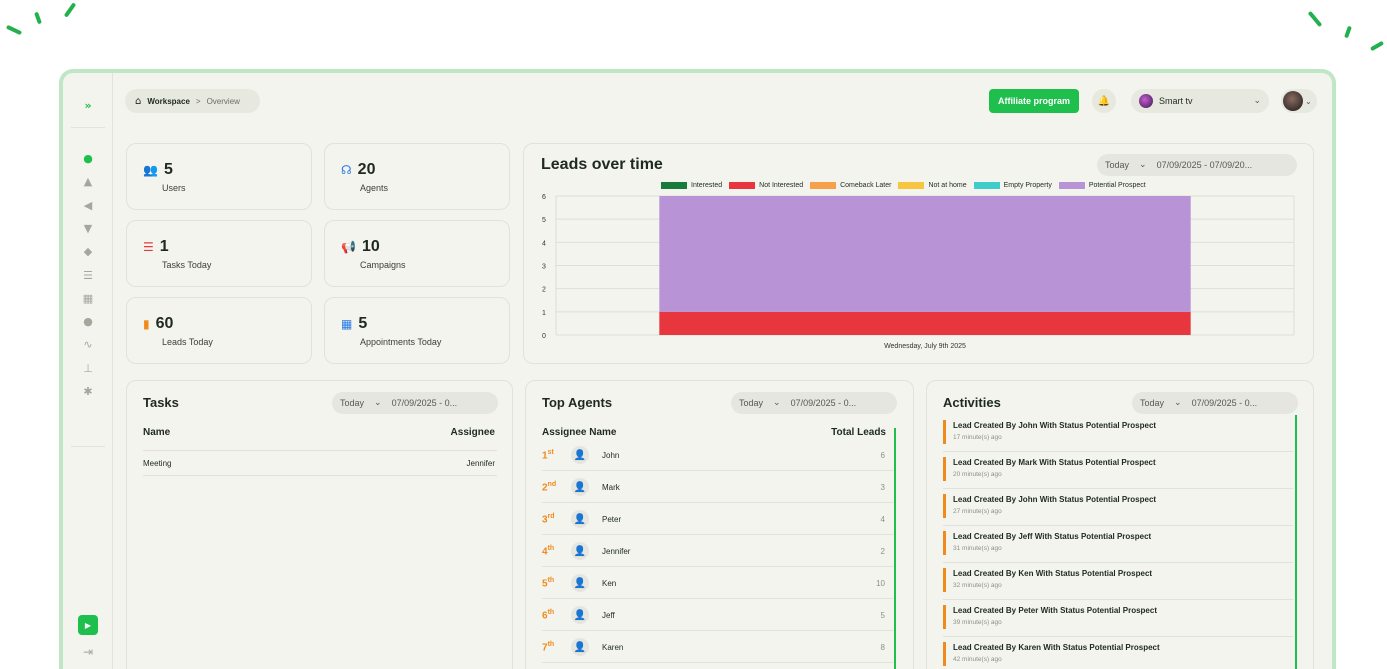 The image size is (1387, 669). Describe the element at coordinates (417, 330) in the screenshot. I see `stat-card: ▦ 5 Appointments Today` at that location.